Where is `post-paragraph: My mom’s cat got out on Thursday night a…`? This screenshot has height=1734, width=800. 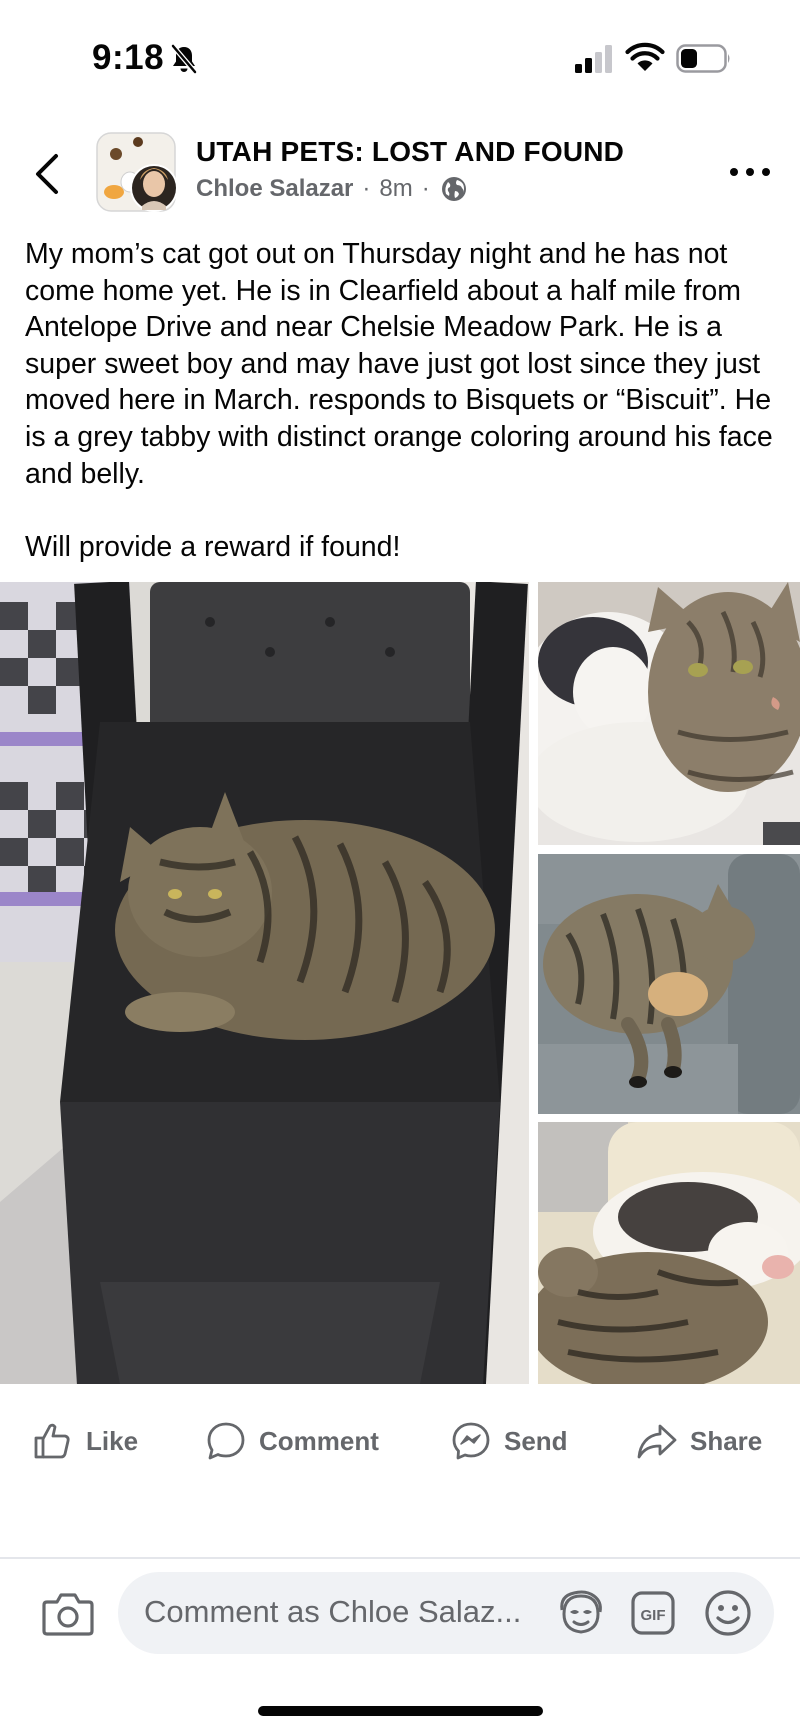 post-paragraph: My mom’s cat got out on Thursday night a… is located at coordinates (399, 364).